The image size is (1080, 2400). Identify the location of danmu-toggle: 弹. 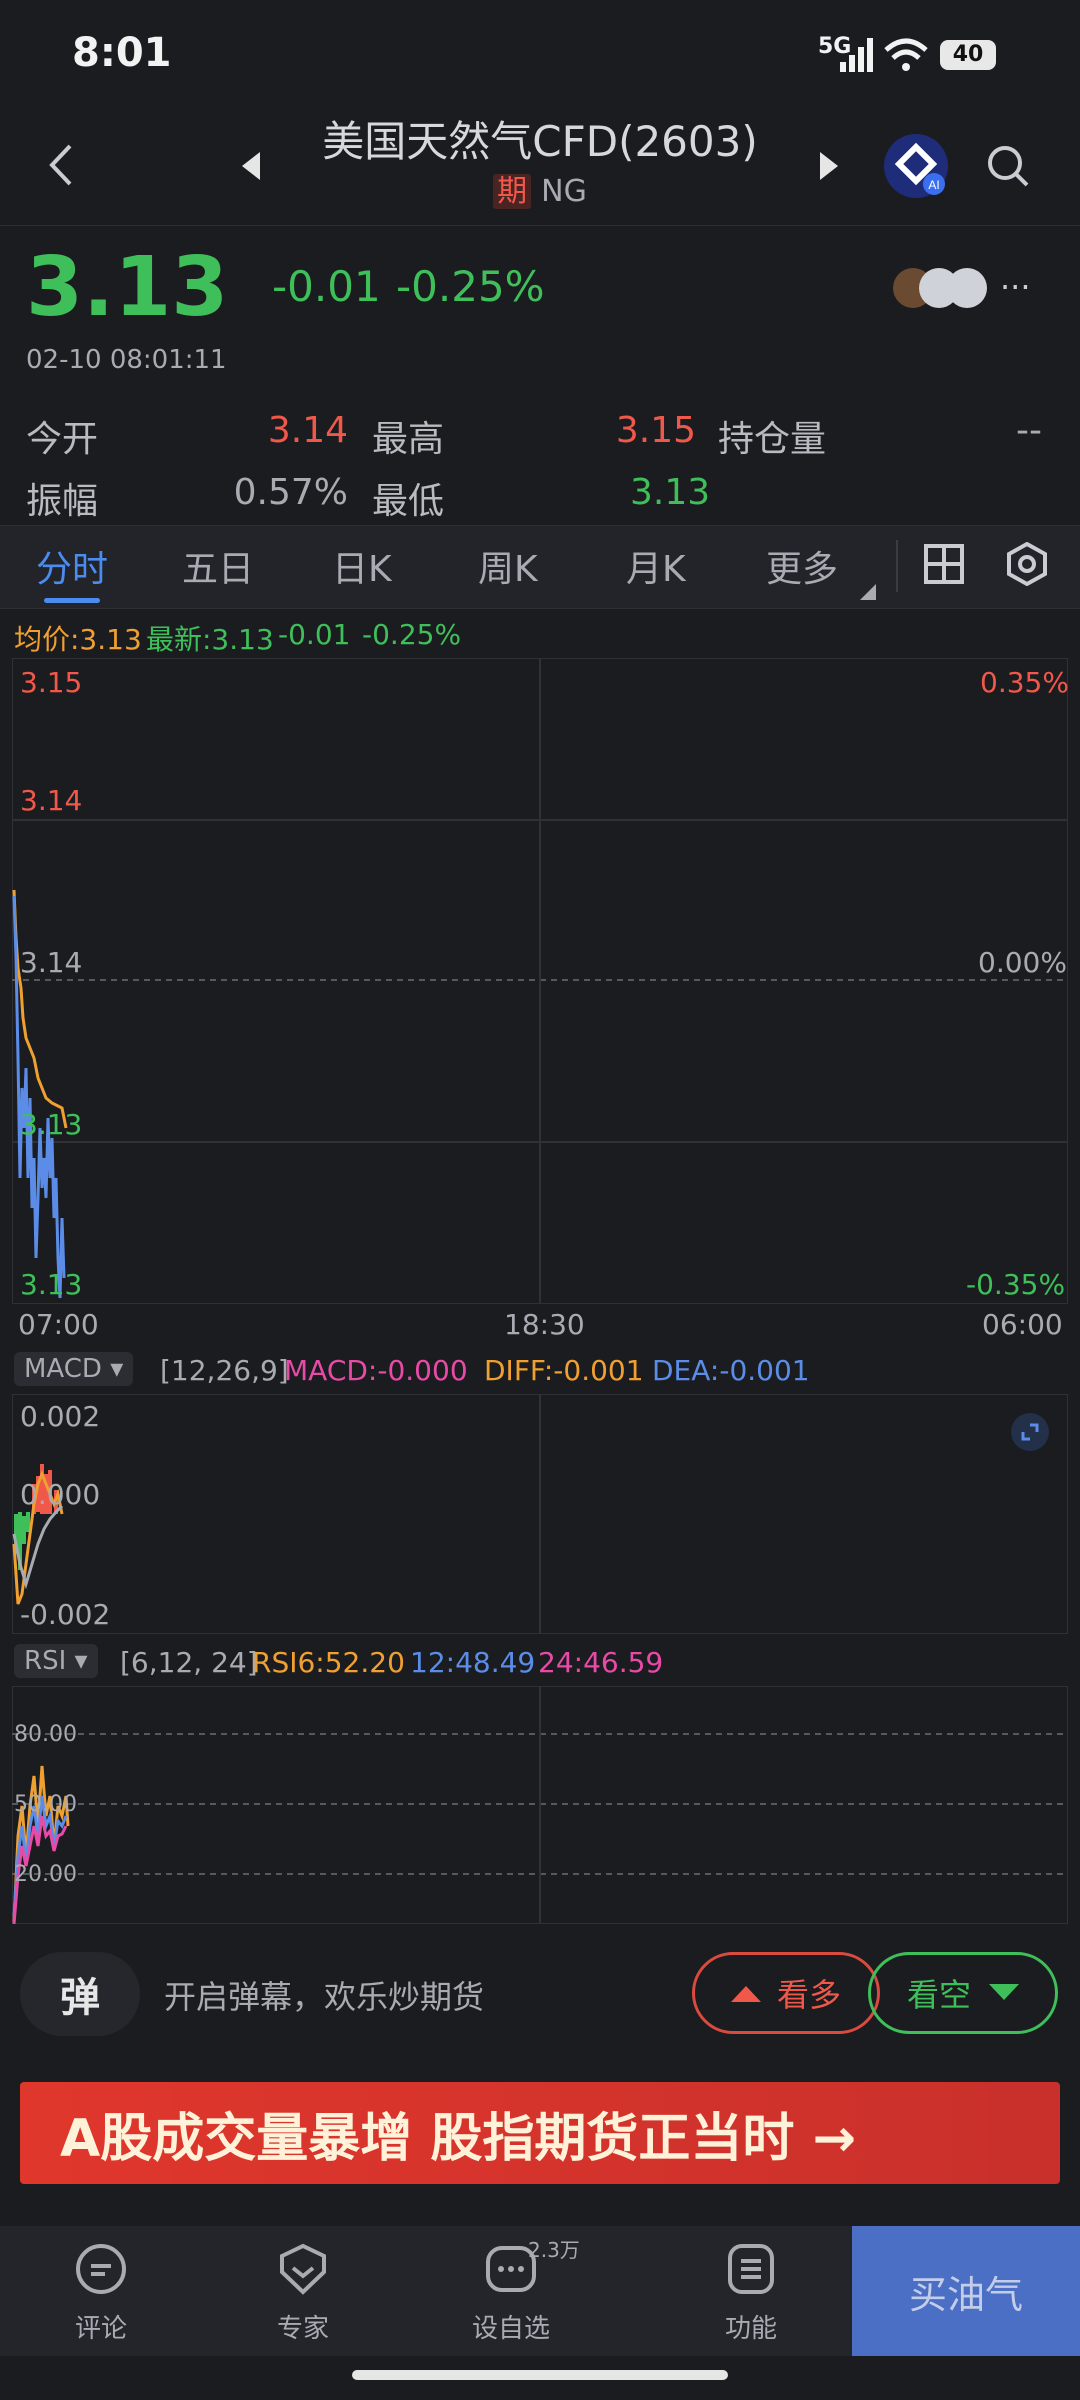
(80, 1994).